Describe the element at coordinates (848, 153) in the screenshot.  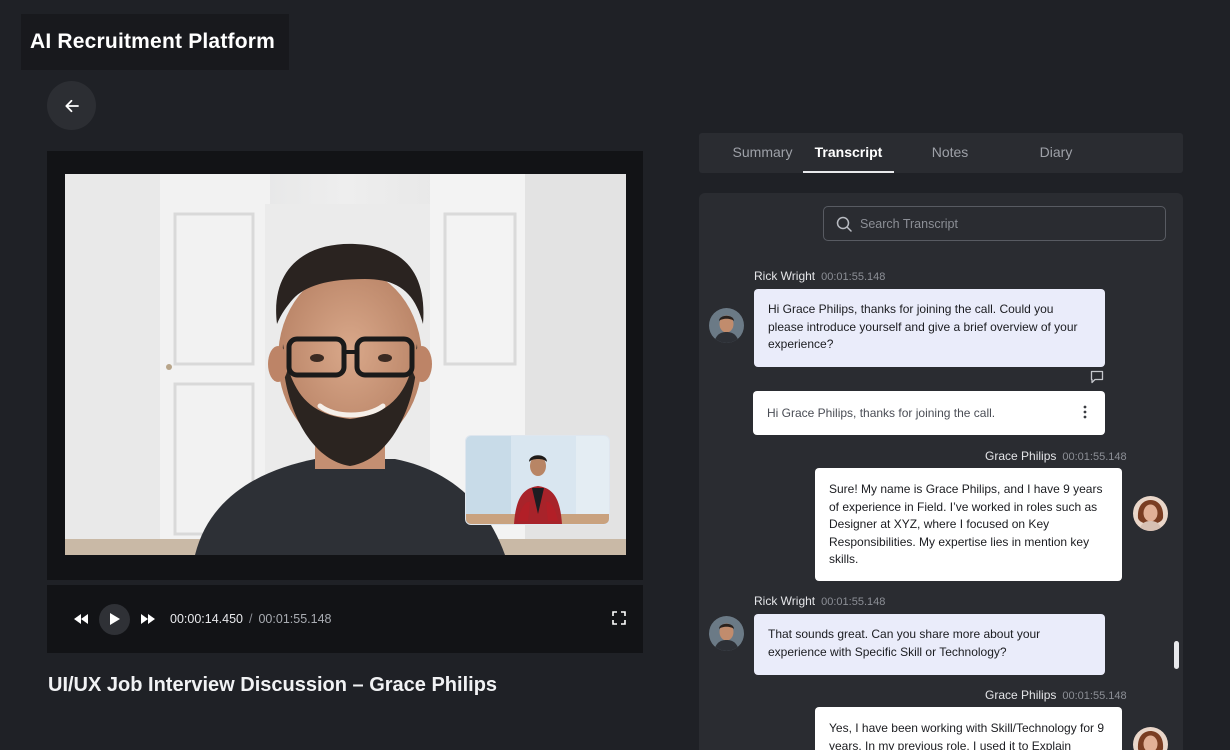
I see `tab-transcript: Transcript` at that location.